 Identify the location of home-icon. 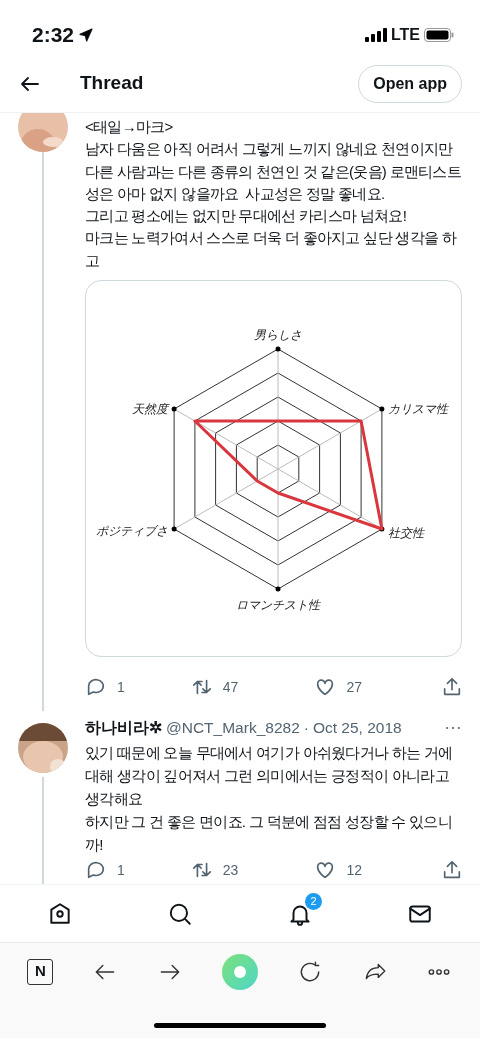
(60, 913).